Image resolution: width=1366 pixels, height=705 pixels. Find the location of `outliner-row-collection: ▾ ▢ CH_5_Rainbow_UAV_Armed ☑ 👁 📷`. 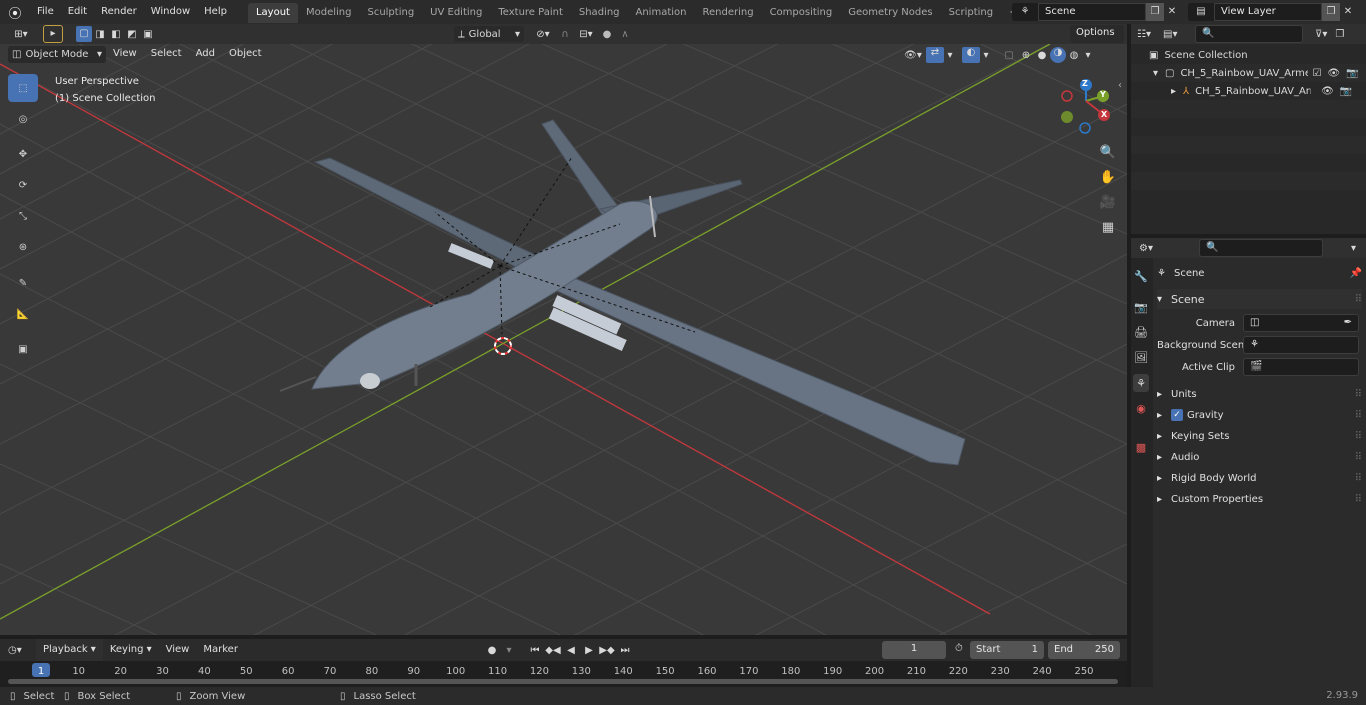

outliner-row-collection: ▾ ▢ CH_5_Rainbow_UAV_Armed ☑ 👁 📷 is located at coordinates (1248, 73).